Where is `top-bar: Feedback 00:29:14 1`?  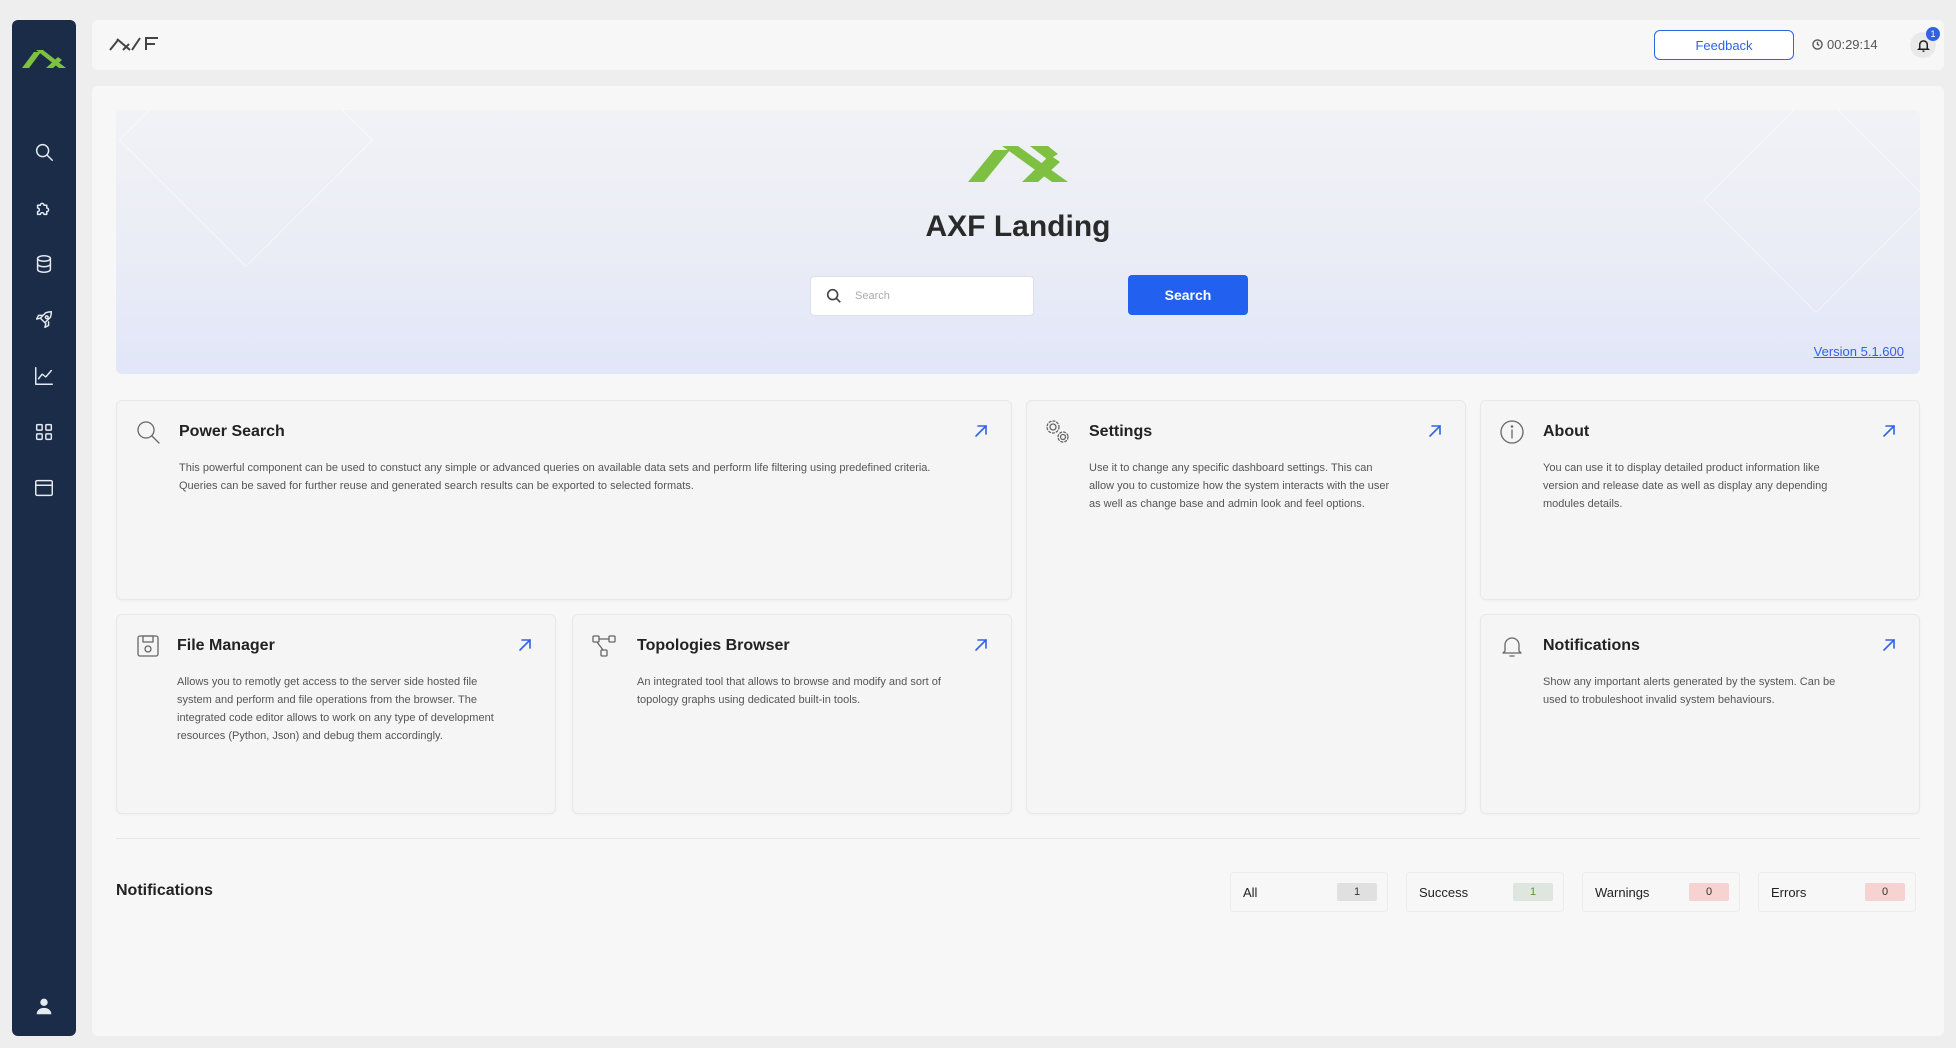
top-bar: Feedback 00:29:14 1 is located at coordinates (1018, 45).